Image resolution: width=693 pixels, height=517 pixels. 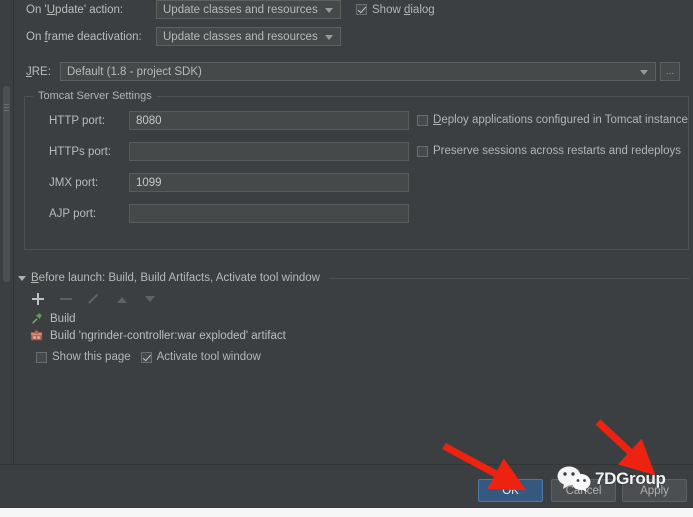 What do you see at coordinates (36, 335) in the screenshot?
I see `artifact-icon` at bounding box center [36, 335].